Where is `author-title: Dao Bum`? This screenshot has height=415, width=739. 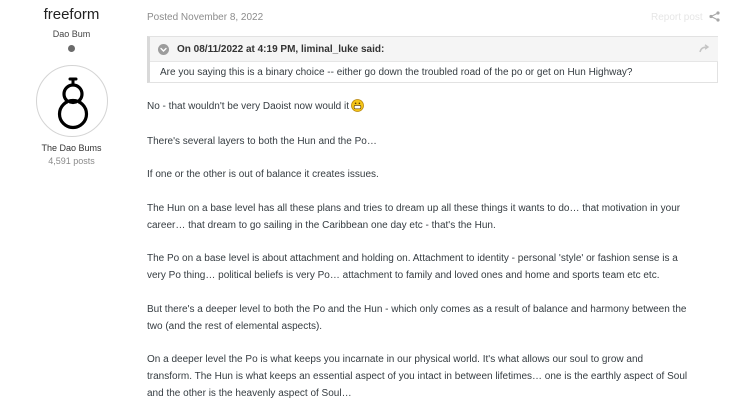
author-title: Dao Bum is located at coordinates (71, 34).